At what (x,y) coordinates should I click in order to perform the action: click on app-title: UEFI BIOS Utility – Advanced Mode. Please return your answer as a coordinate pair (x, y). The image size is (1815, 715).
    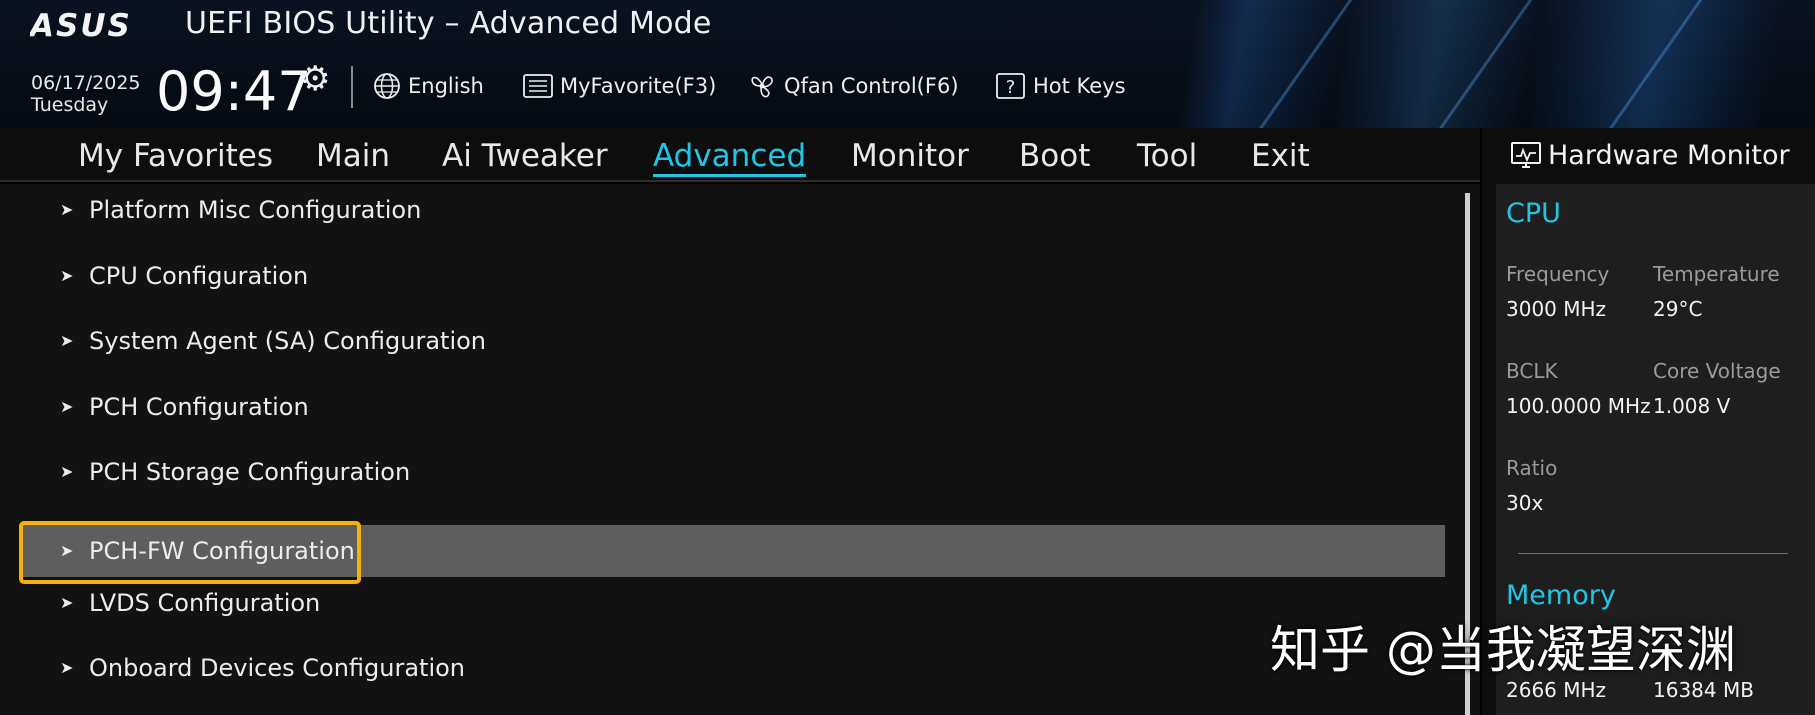
    Looking at the image, I should click on (448, 23).